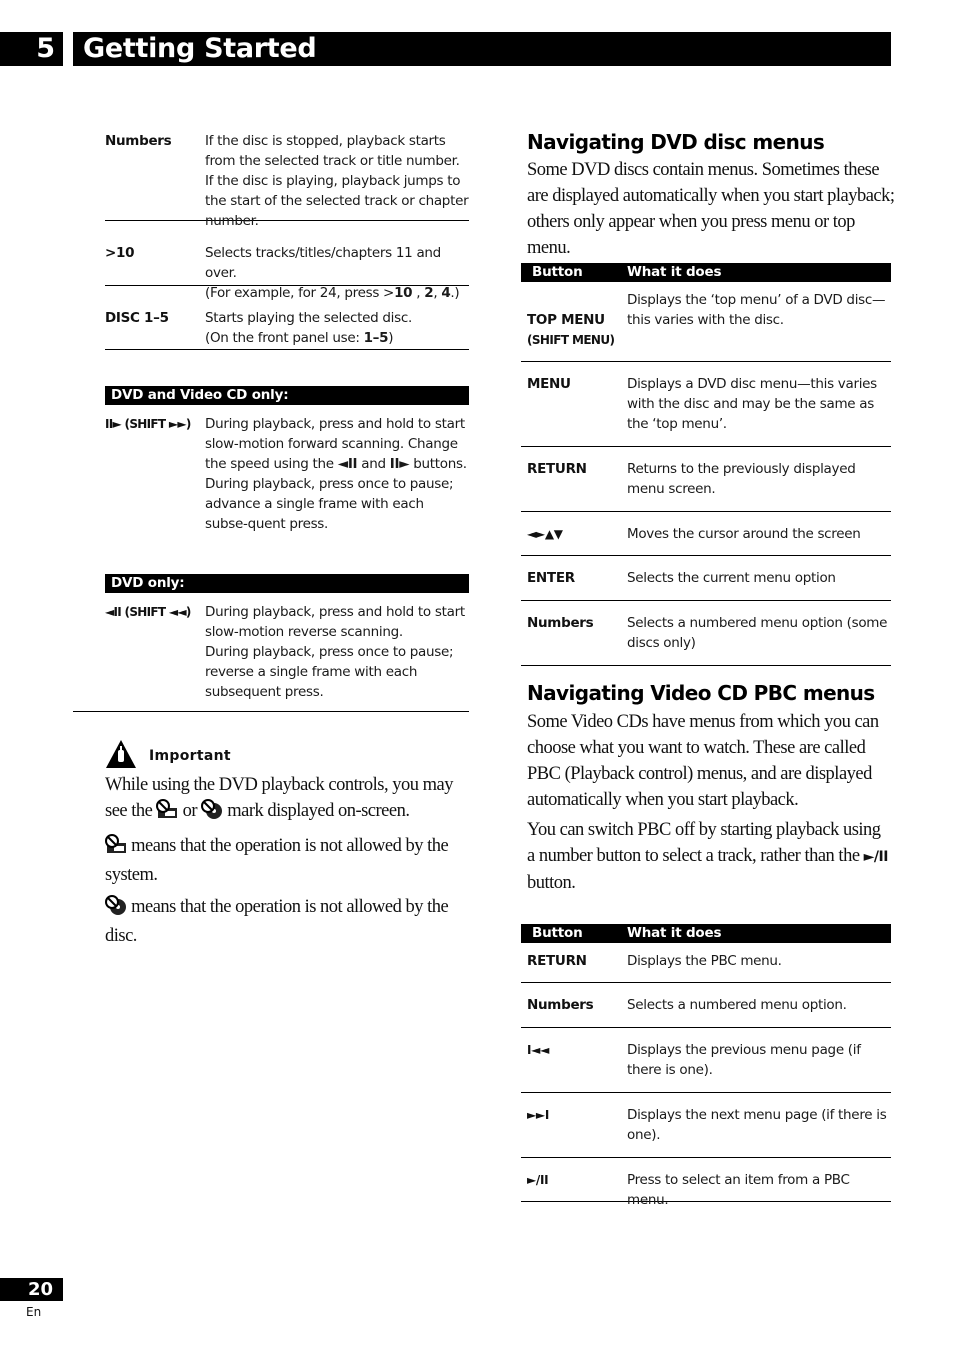 This screenshot has width=954, height=1348. What do you see at coordinates (551, 883) in the screenshot?
I see `text: button.` at bounding box center [551, 883].